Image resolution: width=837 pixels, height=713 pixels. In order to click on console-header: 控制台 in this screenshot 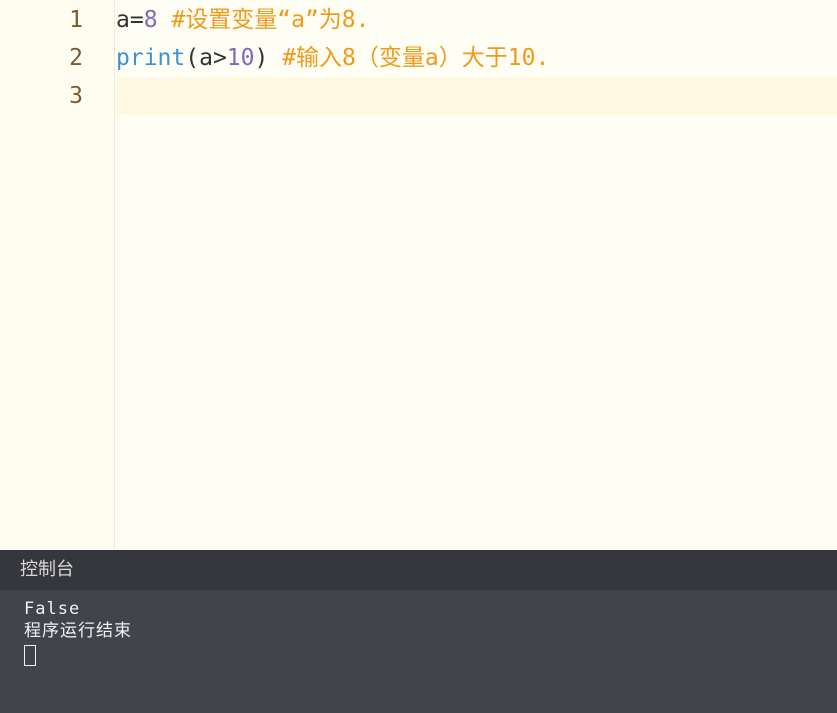, I will do `click(418, 570)`.